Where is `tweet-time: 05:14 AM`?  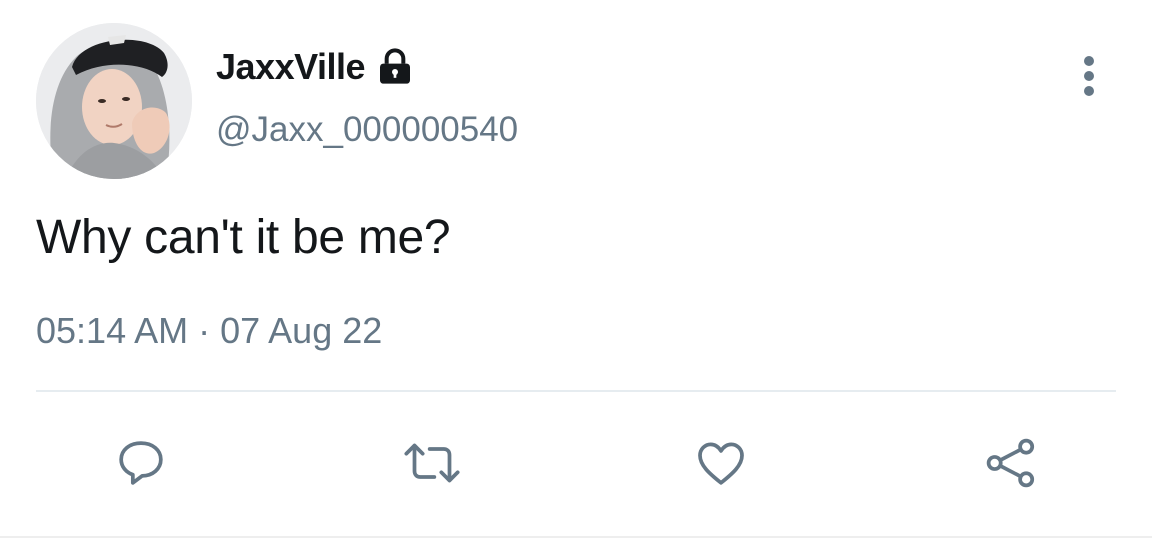
tweet-time: 05:14 AM is located at coordinates (112, 330).